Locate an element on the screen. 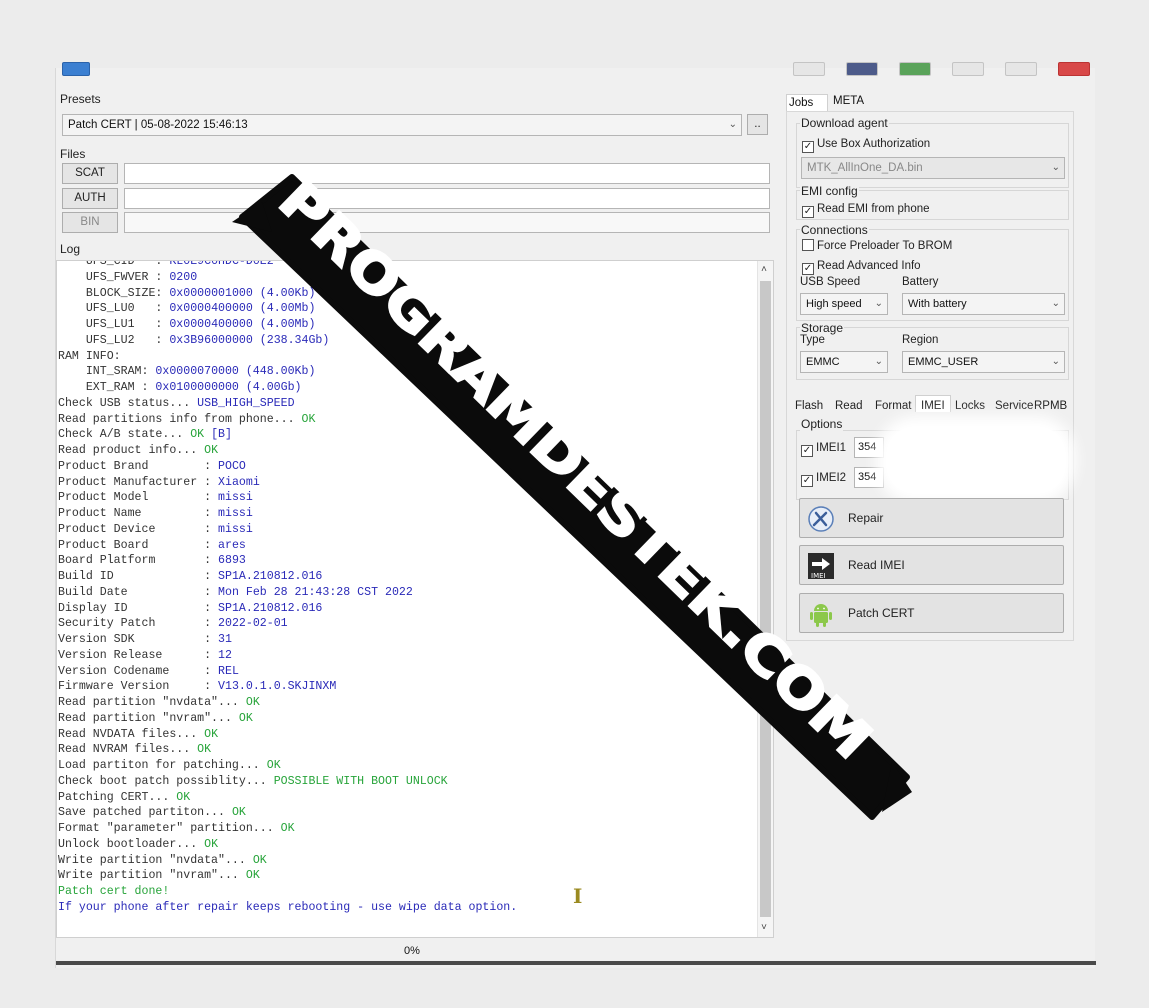 This screenshot has height=1008, width=1149. log-key: Product Model : is located at coordinates (138, 498).